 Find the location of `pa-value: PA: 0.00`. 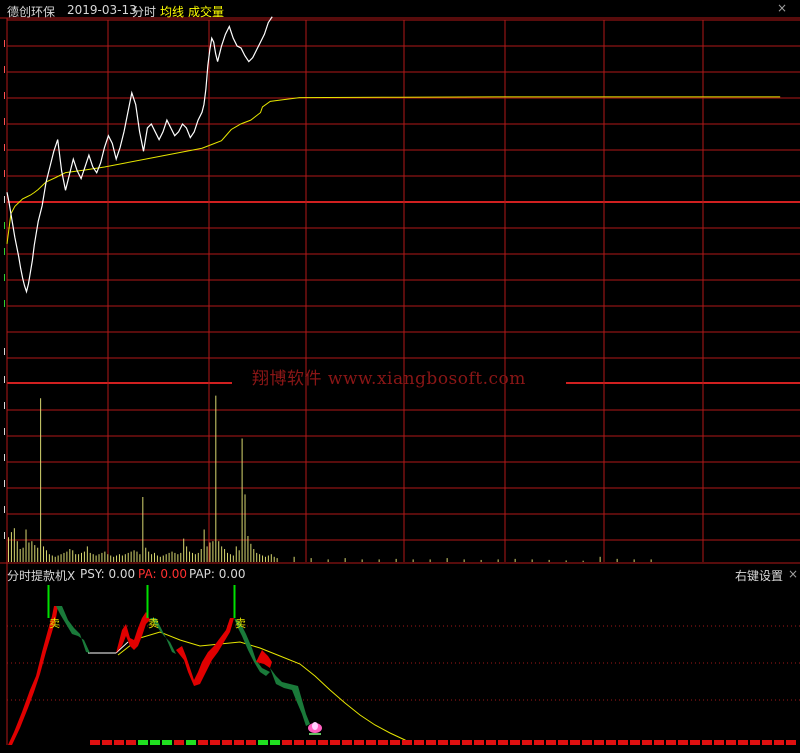

pa-value: PA: 0.00 is located at coordinates (163, 574).